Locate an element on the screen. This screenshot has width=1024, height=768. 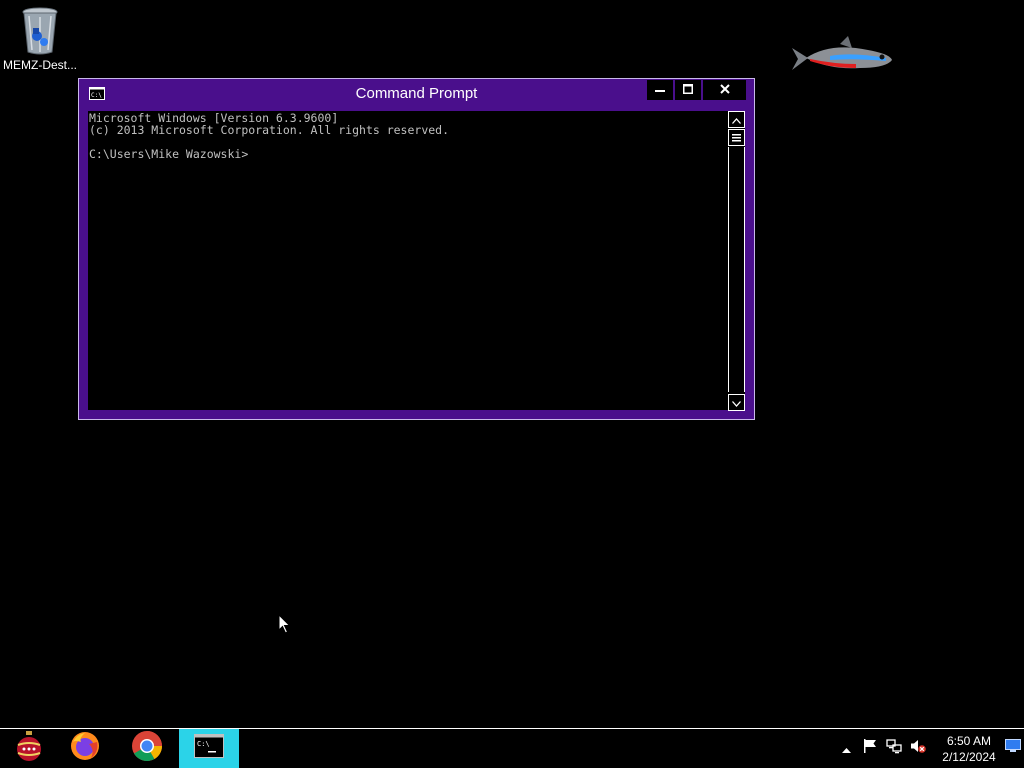
volume-button is located at coordinates (918, 748).